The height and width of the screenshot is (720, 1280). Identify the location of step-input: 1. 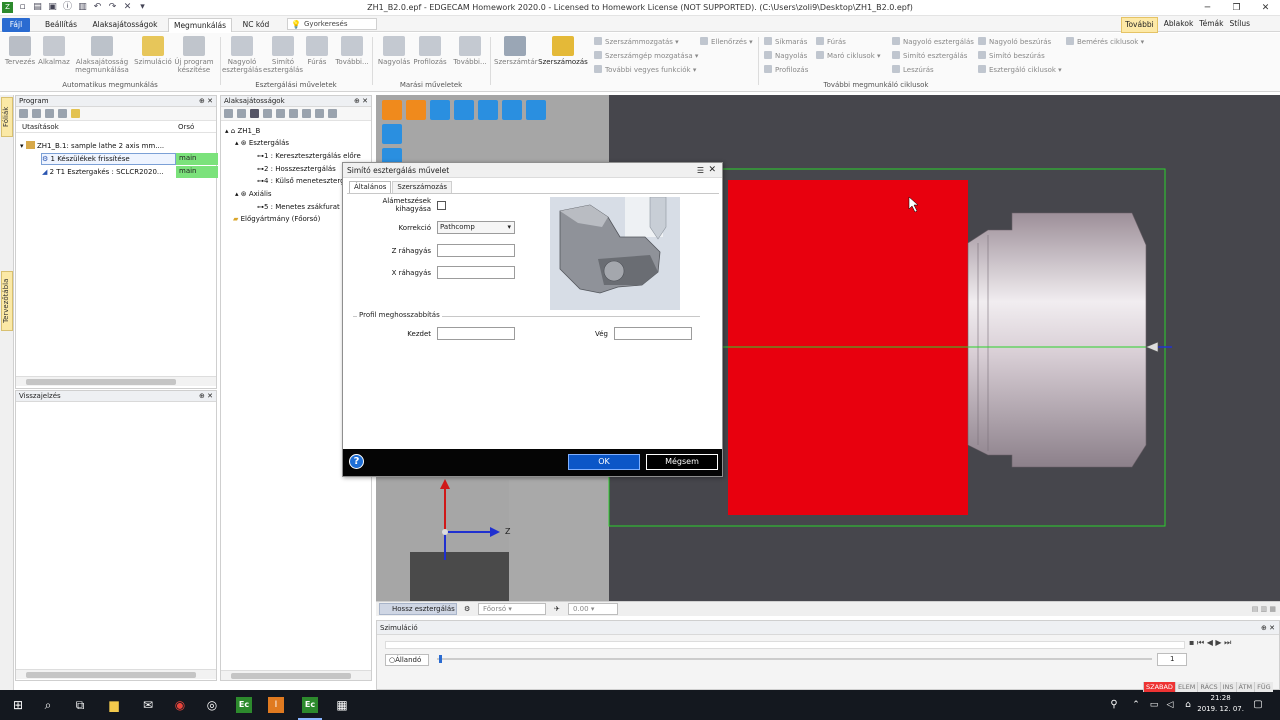
(1172, 659).